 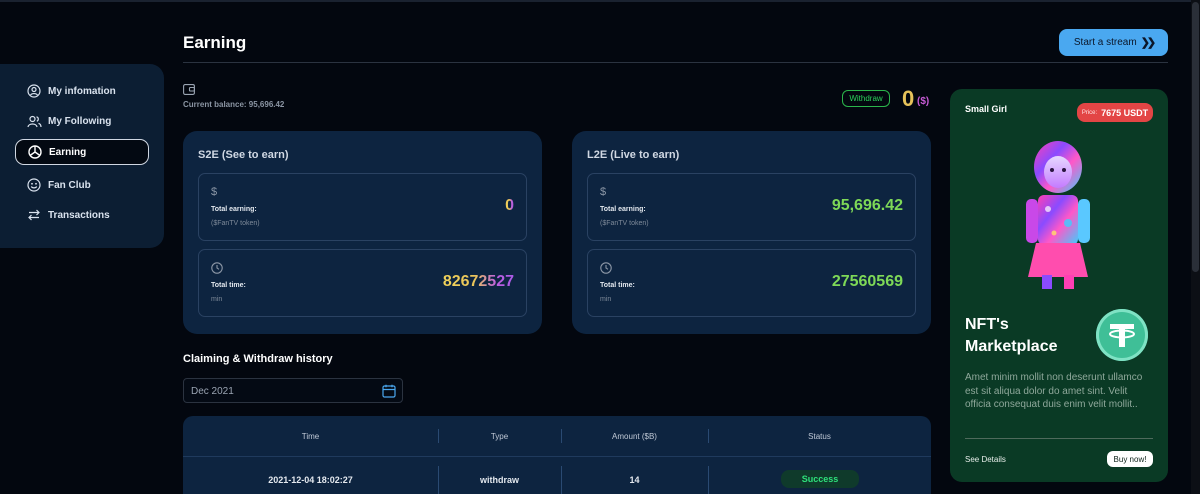 What do you see at coordinates (68, 152) in the screenshot?
I see `sidebar-item-label: Earning` at bounding box center [68, 152].